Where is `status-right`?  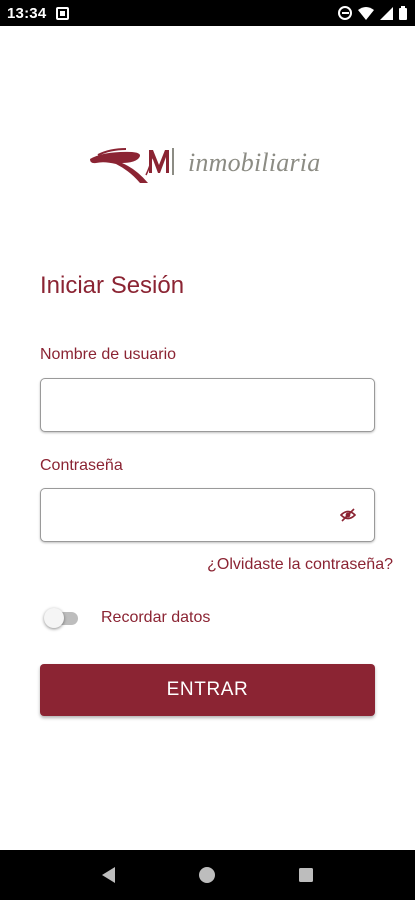
status-right is located at coordinates (372, 13).